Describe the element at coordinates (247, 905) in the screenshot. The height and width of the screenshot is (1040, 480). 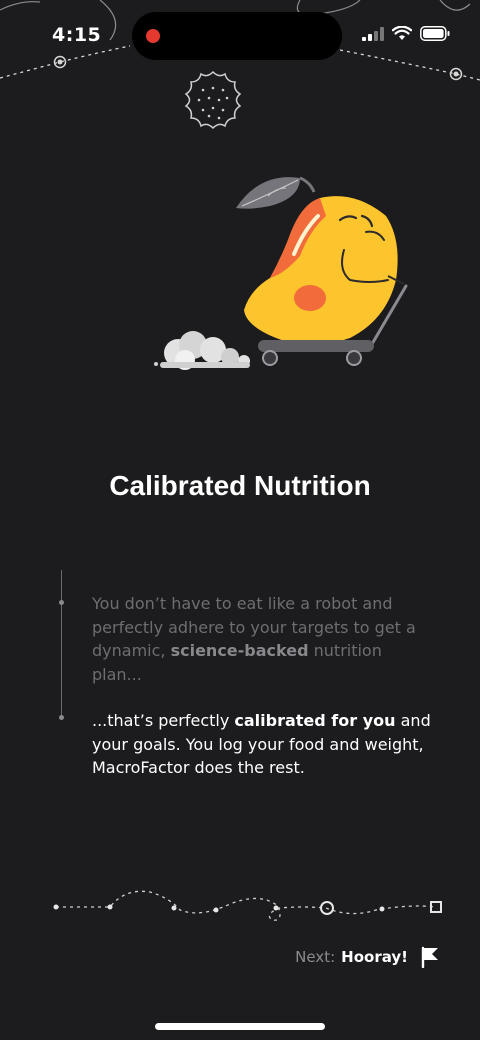
I see `progress-path` at that location.